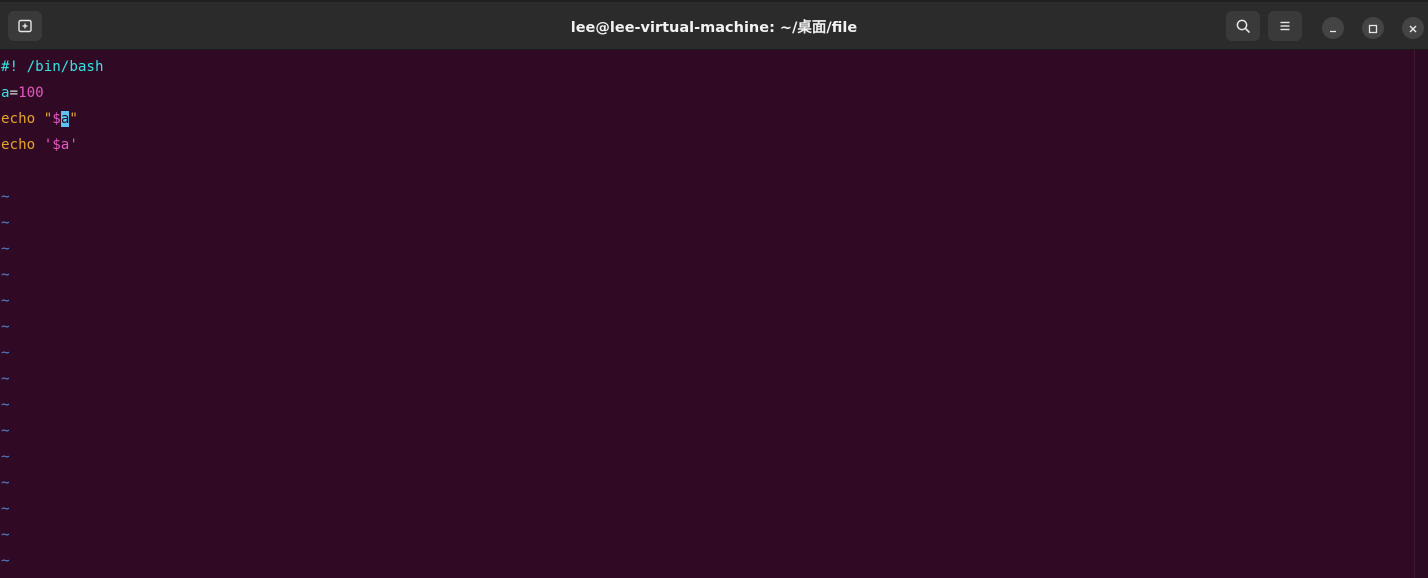  I want to click on scrollbar, so click(1421, 314).